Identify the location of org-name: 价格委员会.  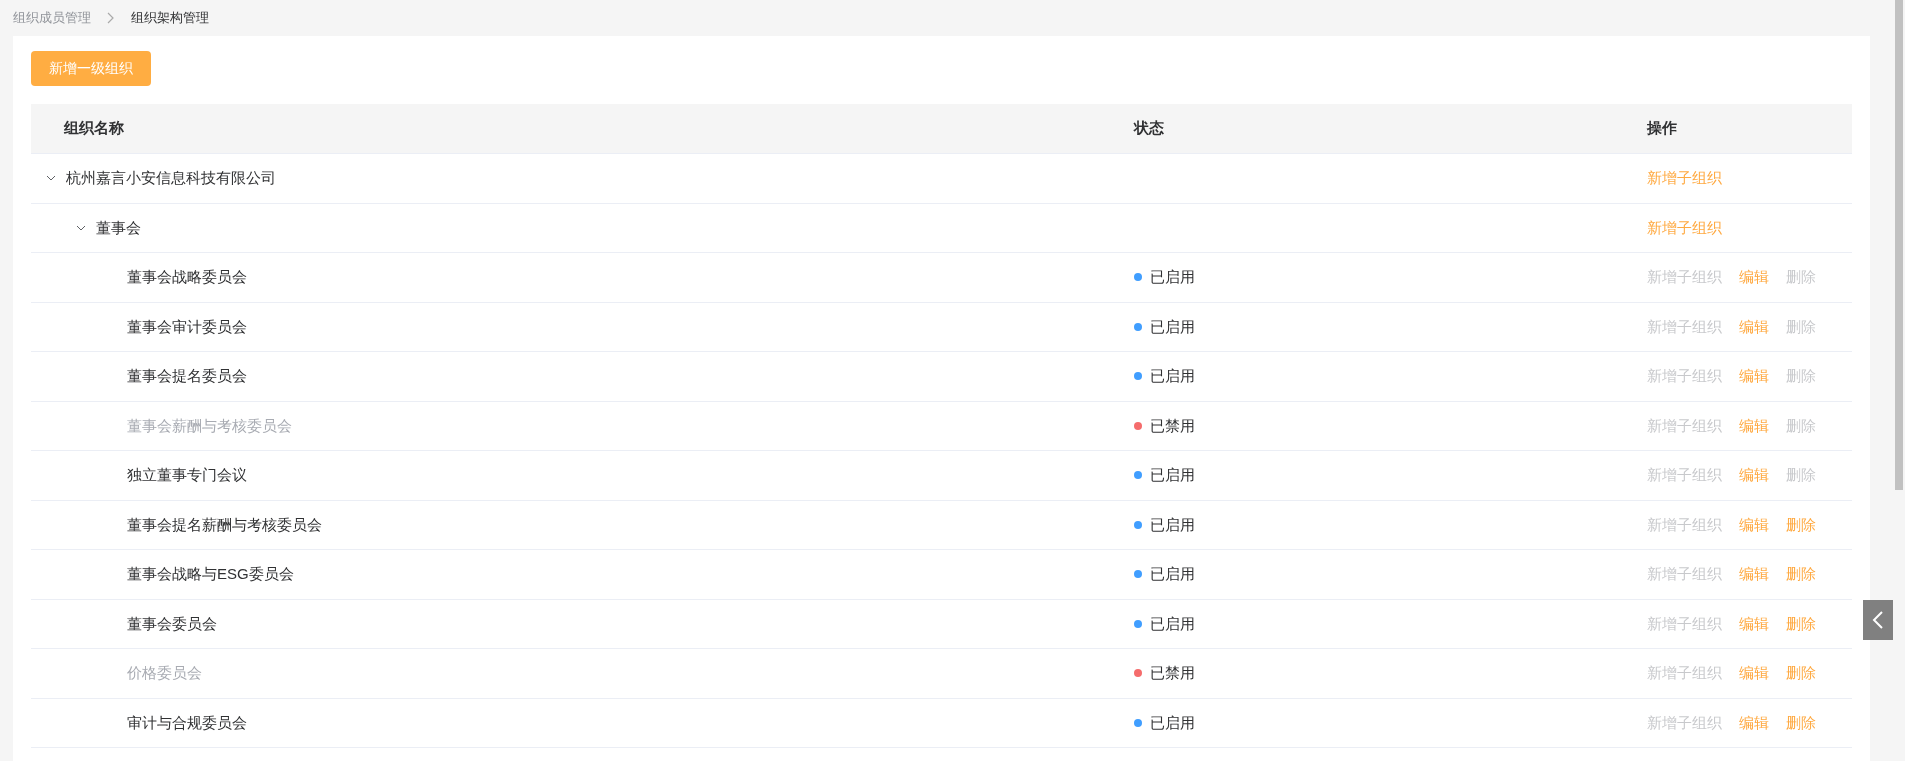
(164, 673).